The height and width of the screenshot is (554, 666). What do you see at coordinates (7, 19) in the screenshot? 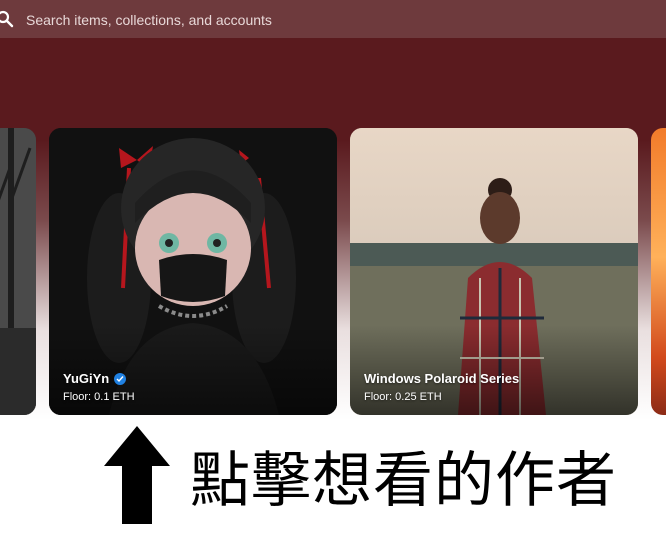
I see `search-icon` at bounding box center [7, 19].